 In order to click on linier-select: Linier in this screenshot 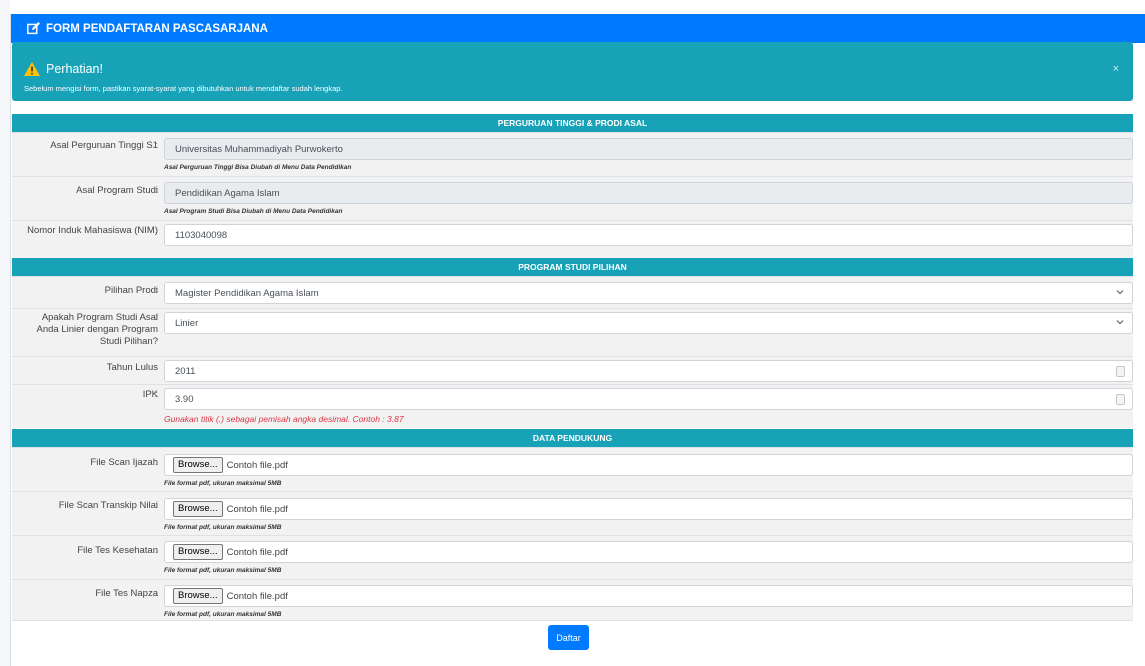, I will do `click(648, 323)`.